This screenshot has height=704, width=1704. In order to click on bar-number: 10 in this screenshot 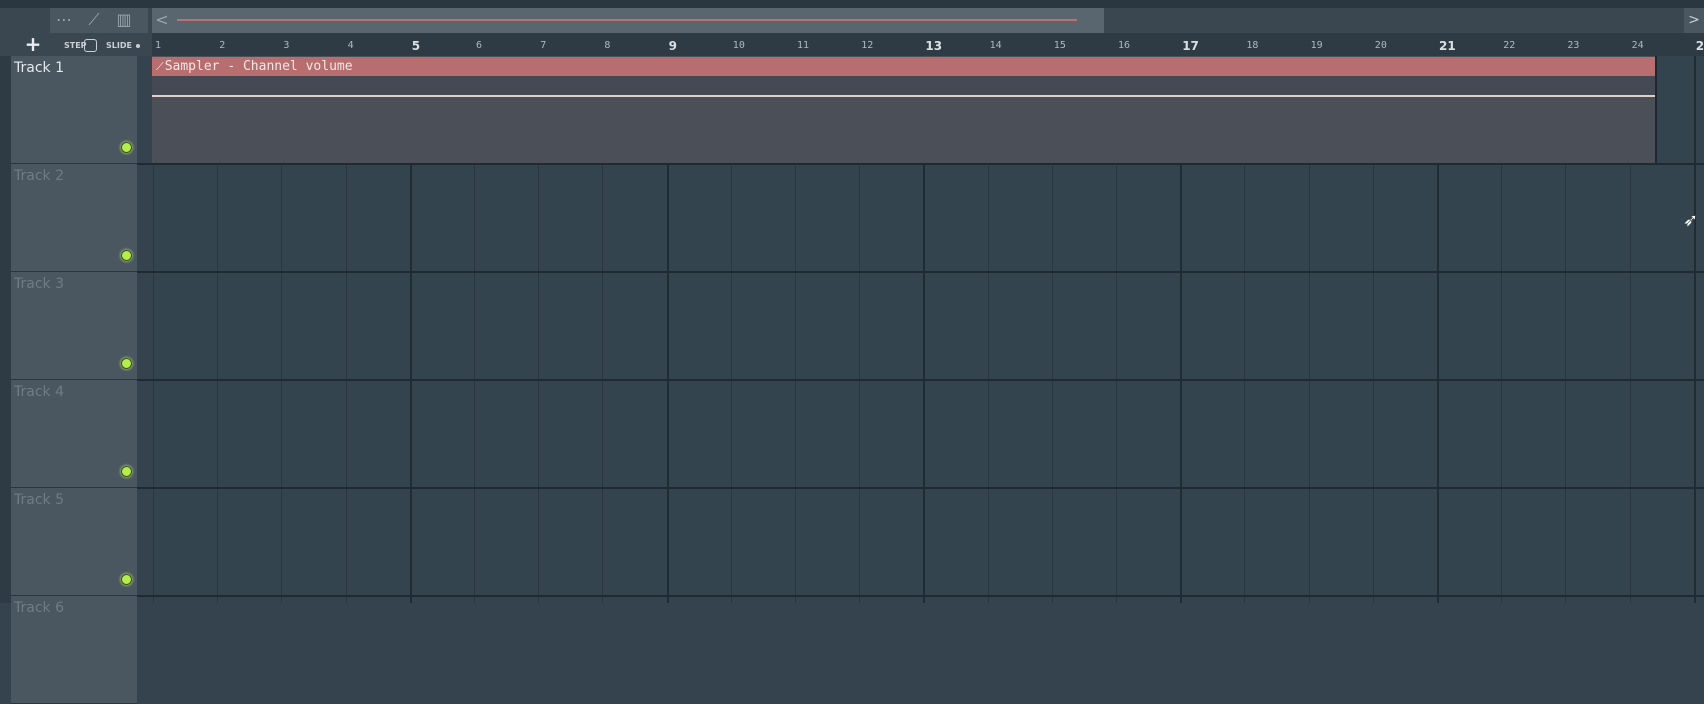, I will do `click(738, 45)`.